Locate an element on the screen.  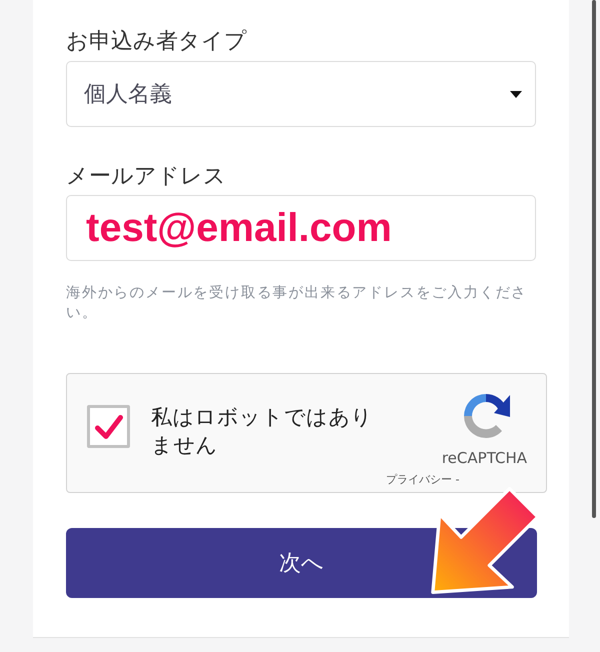
scrollbar-thumb is located at coordinates (594, 259).